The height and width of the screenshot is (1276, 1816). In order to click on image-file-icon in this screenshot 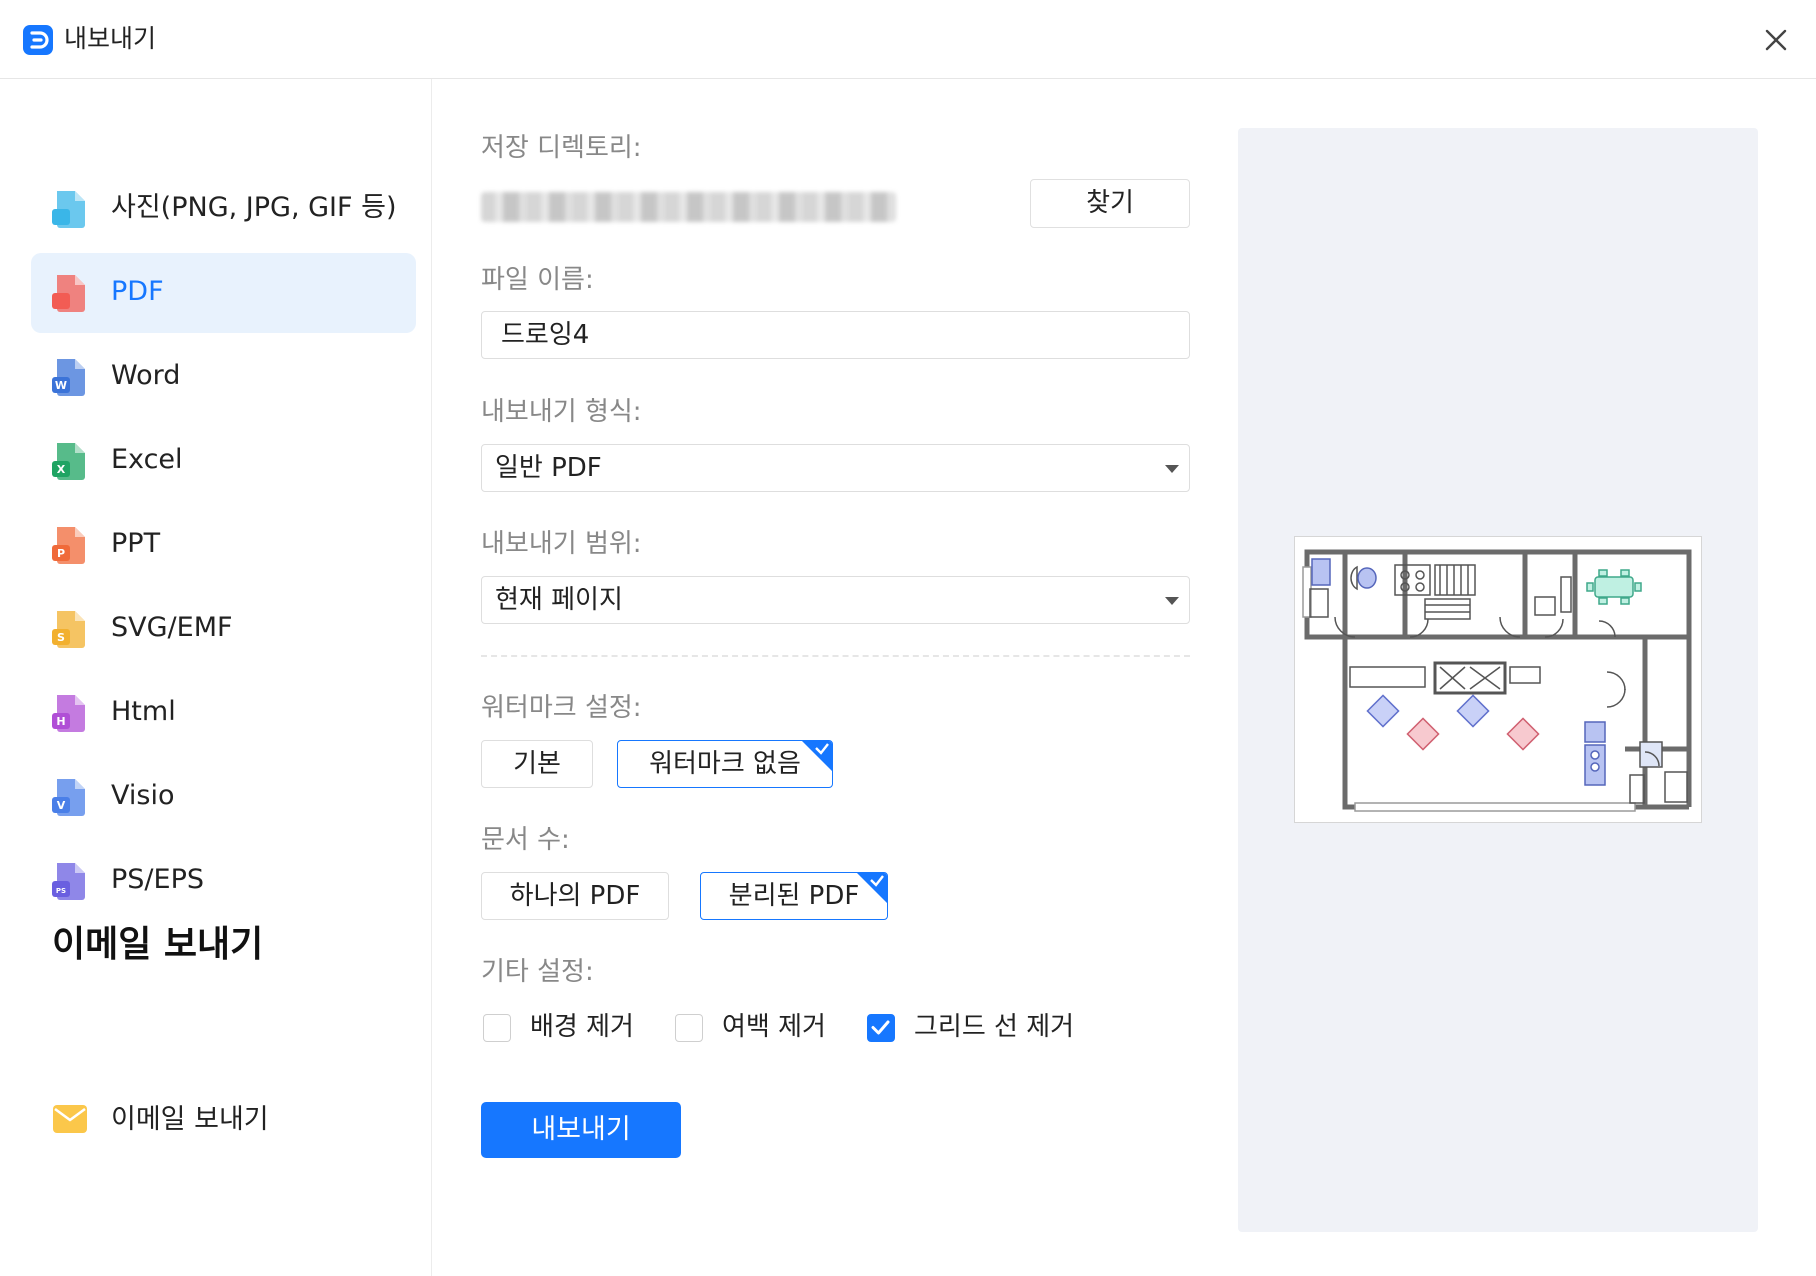, I will do `click(68, 209)`.